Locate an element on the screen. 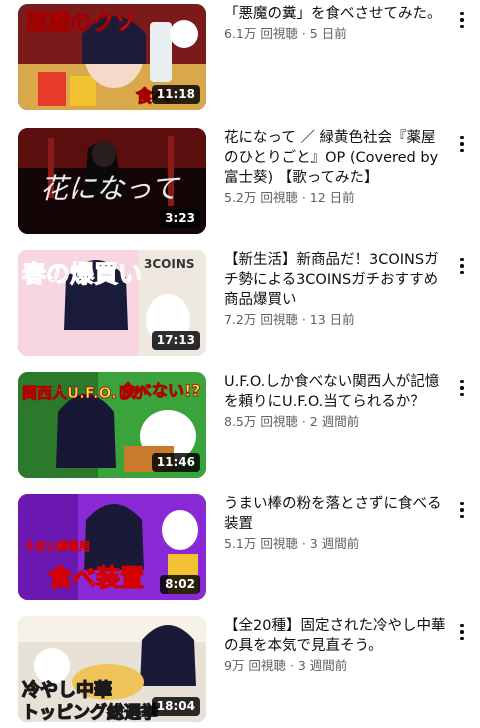 Image resolution: width=480 pixels, height=728 pixels. video-stats: 5.2万 回視聴 · 12 日前 is located at coordinates (335, 198).